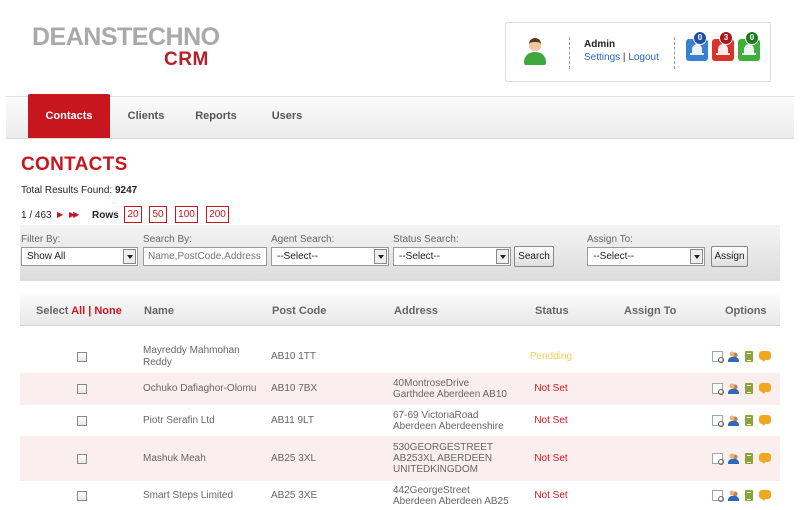  I want to click on rows-100-button: 100, so click(186, 214).